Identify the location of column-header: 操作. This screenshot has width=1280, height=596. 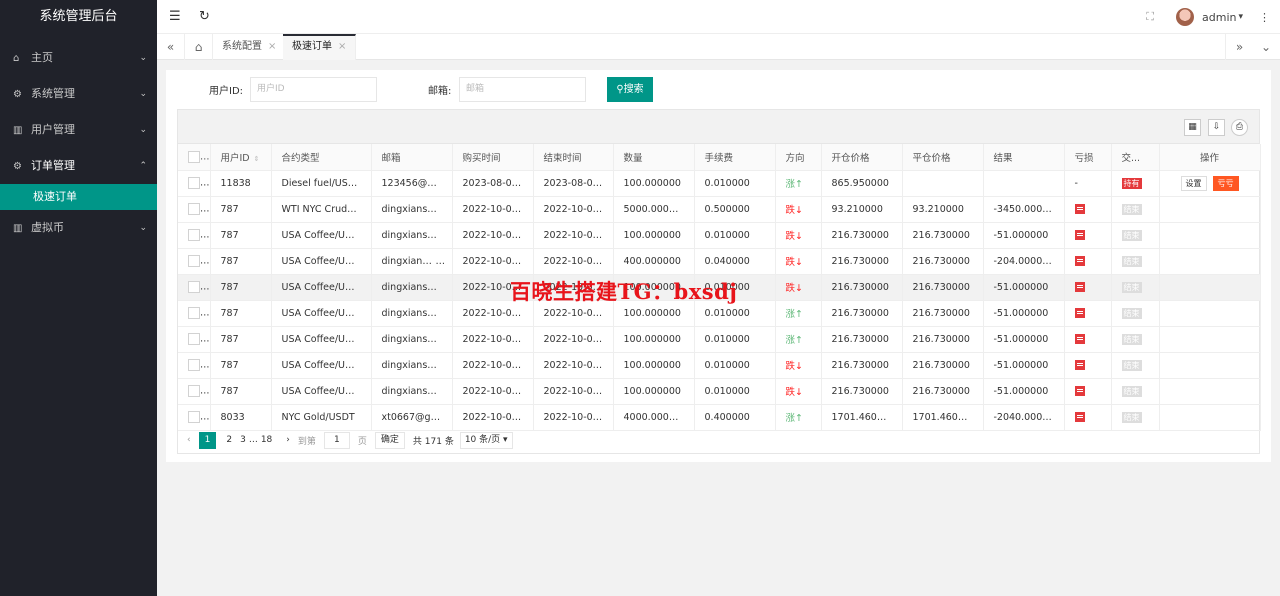
(1210, 157).